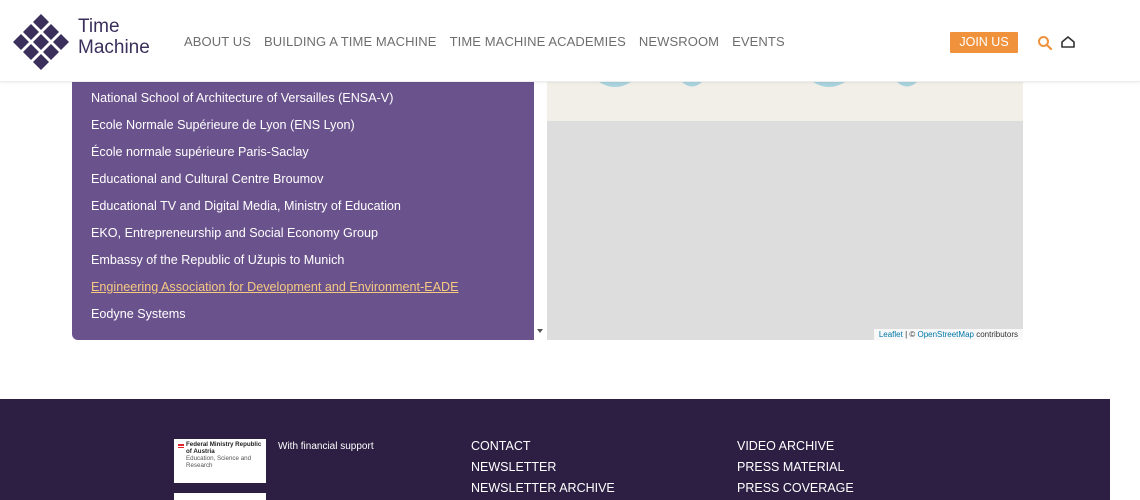 Image resolution: width=1140 pixels, height=500 pixels. I want to click on logo: Time Machine, so click(87, 43).